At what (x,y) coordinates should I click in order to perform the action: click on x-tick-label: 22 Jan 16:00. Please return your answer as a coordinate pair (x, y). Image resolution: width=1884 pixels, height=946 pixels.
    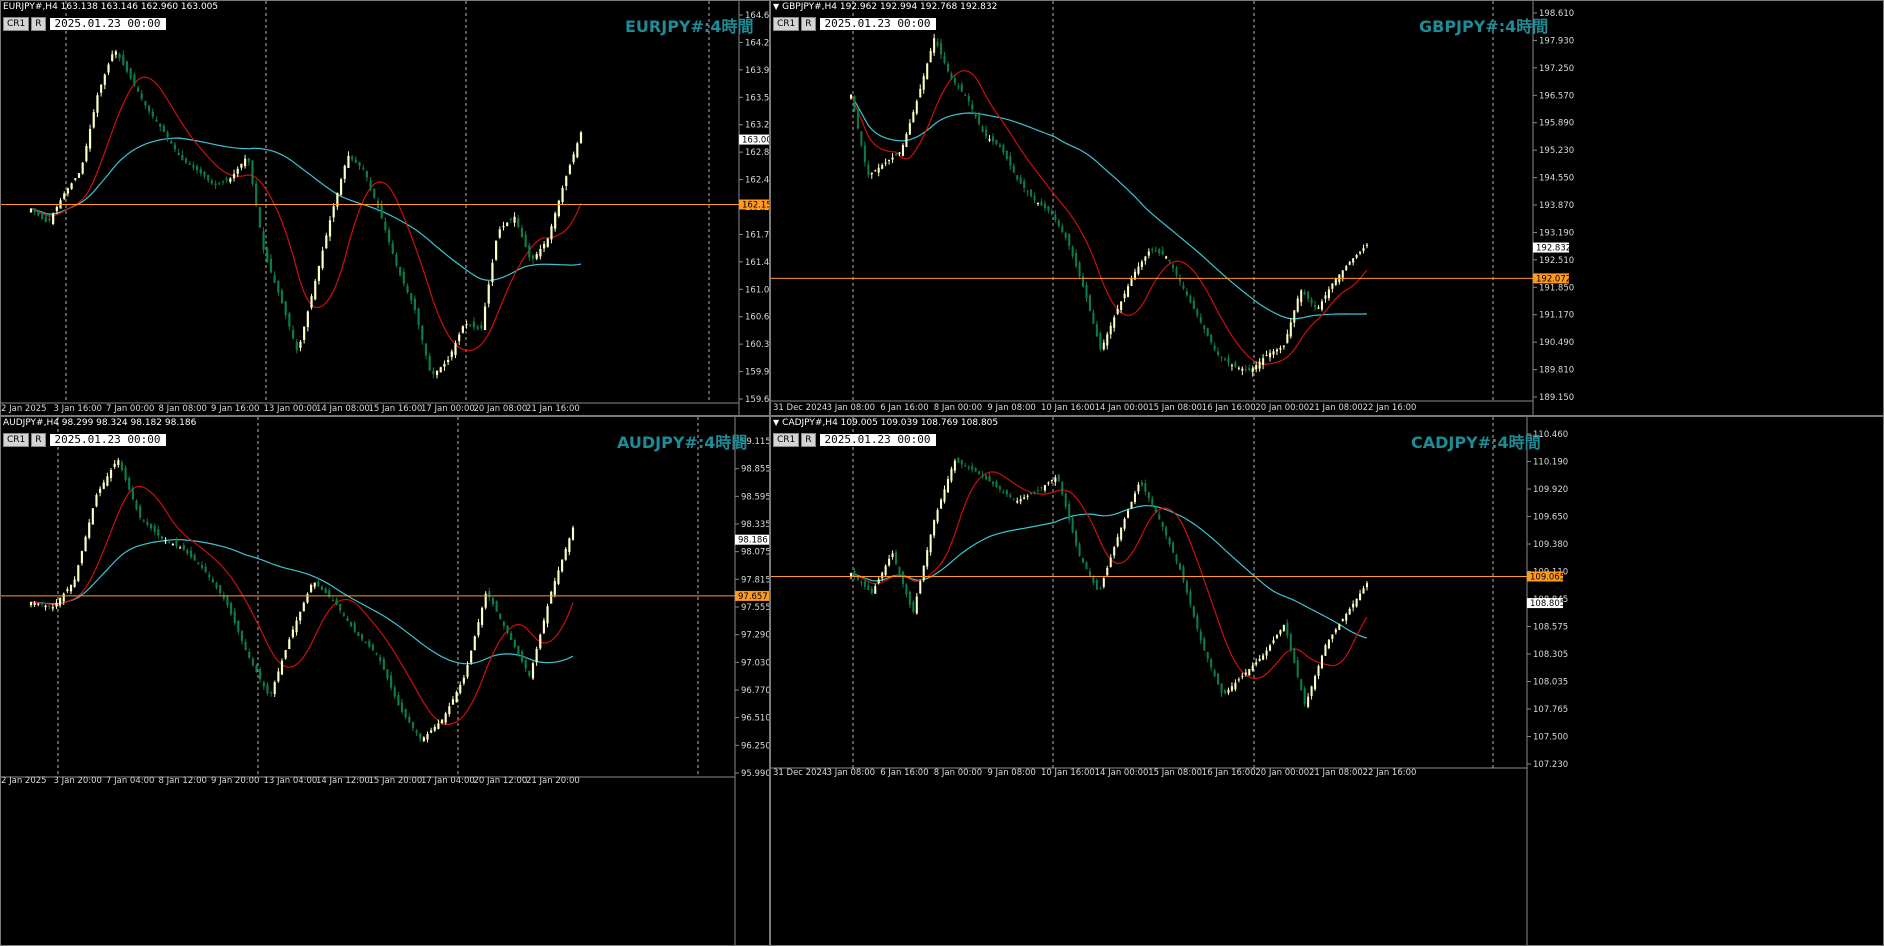
    Looking at the image, I should click on (1390, 408).